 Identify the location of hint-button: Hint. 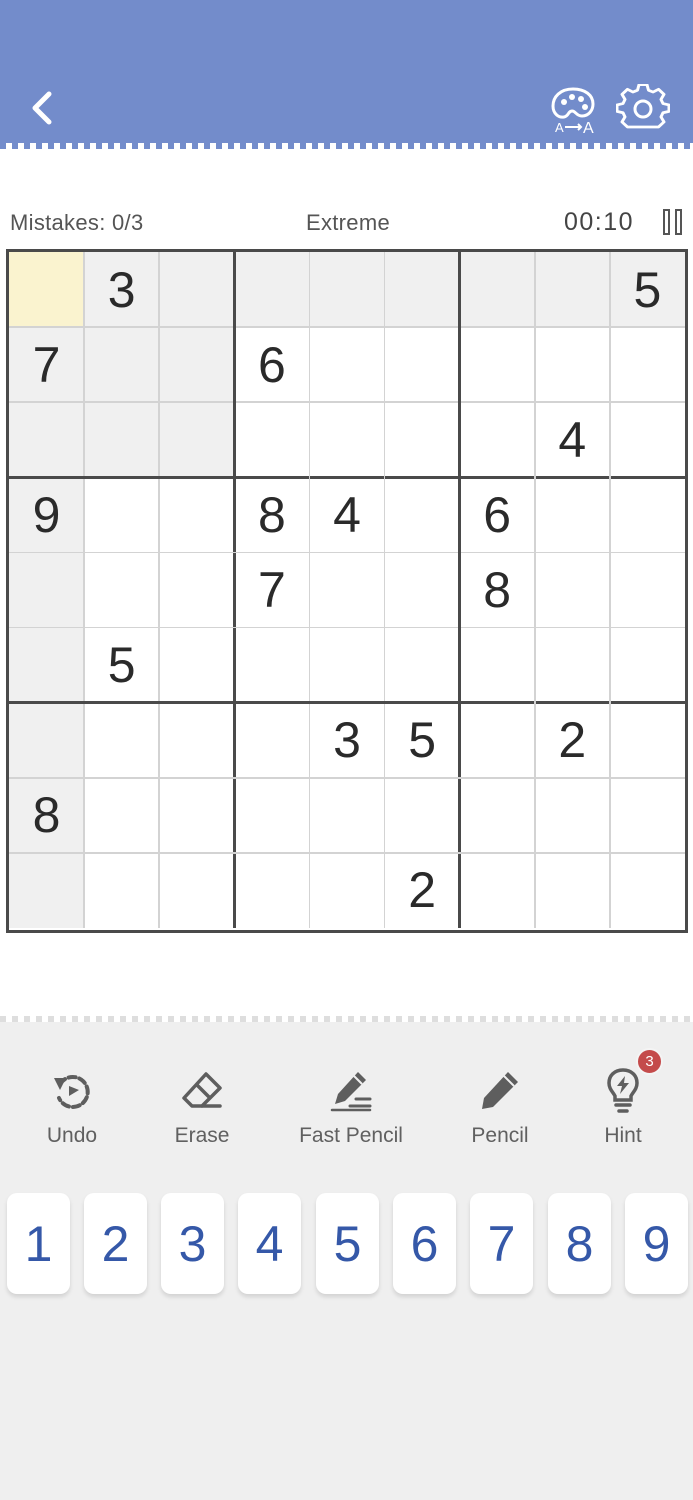
(623, 1109).